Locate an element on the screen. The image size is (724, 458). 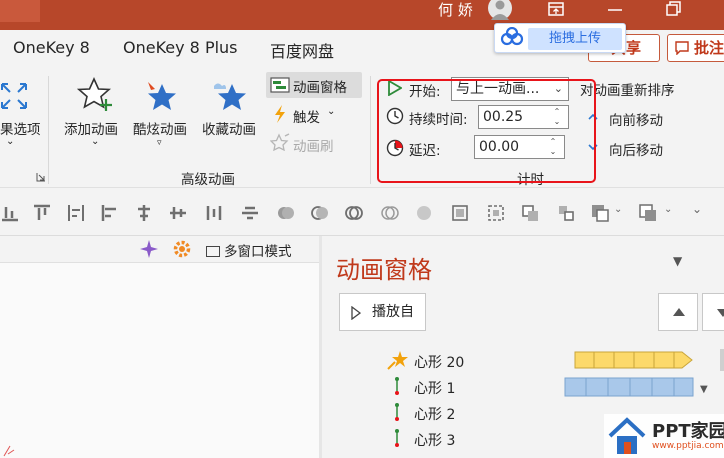
shape-intersect-icon is located at coordinates (390, 213).